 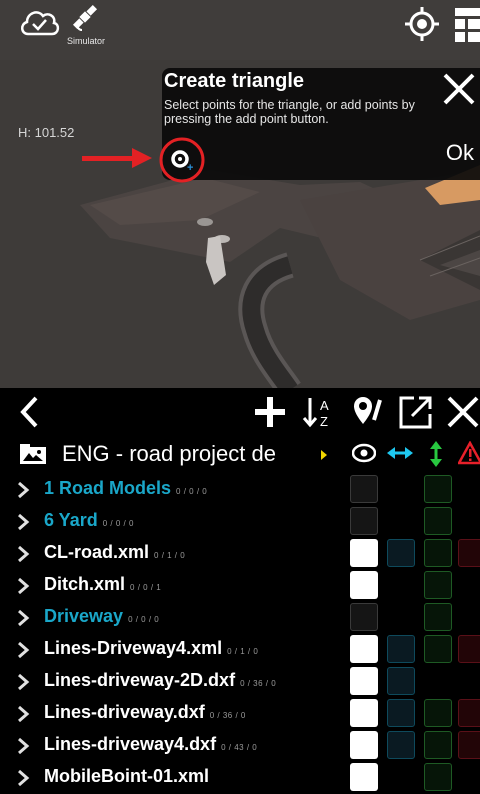 What do you see at coordinates (436, 454) in the screenshot?
I see `vertical-arrows-icon` at bounding box center [436, 454].